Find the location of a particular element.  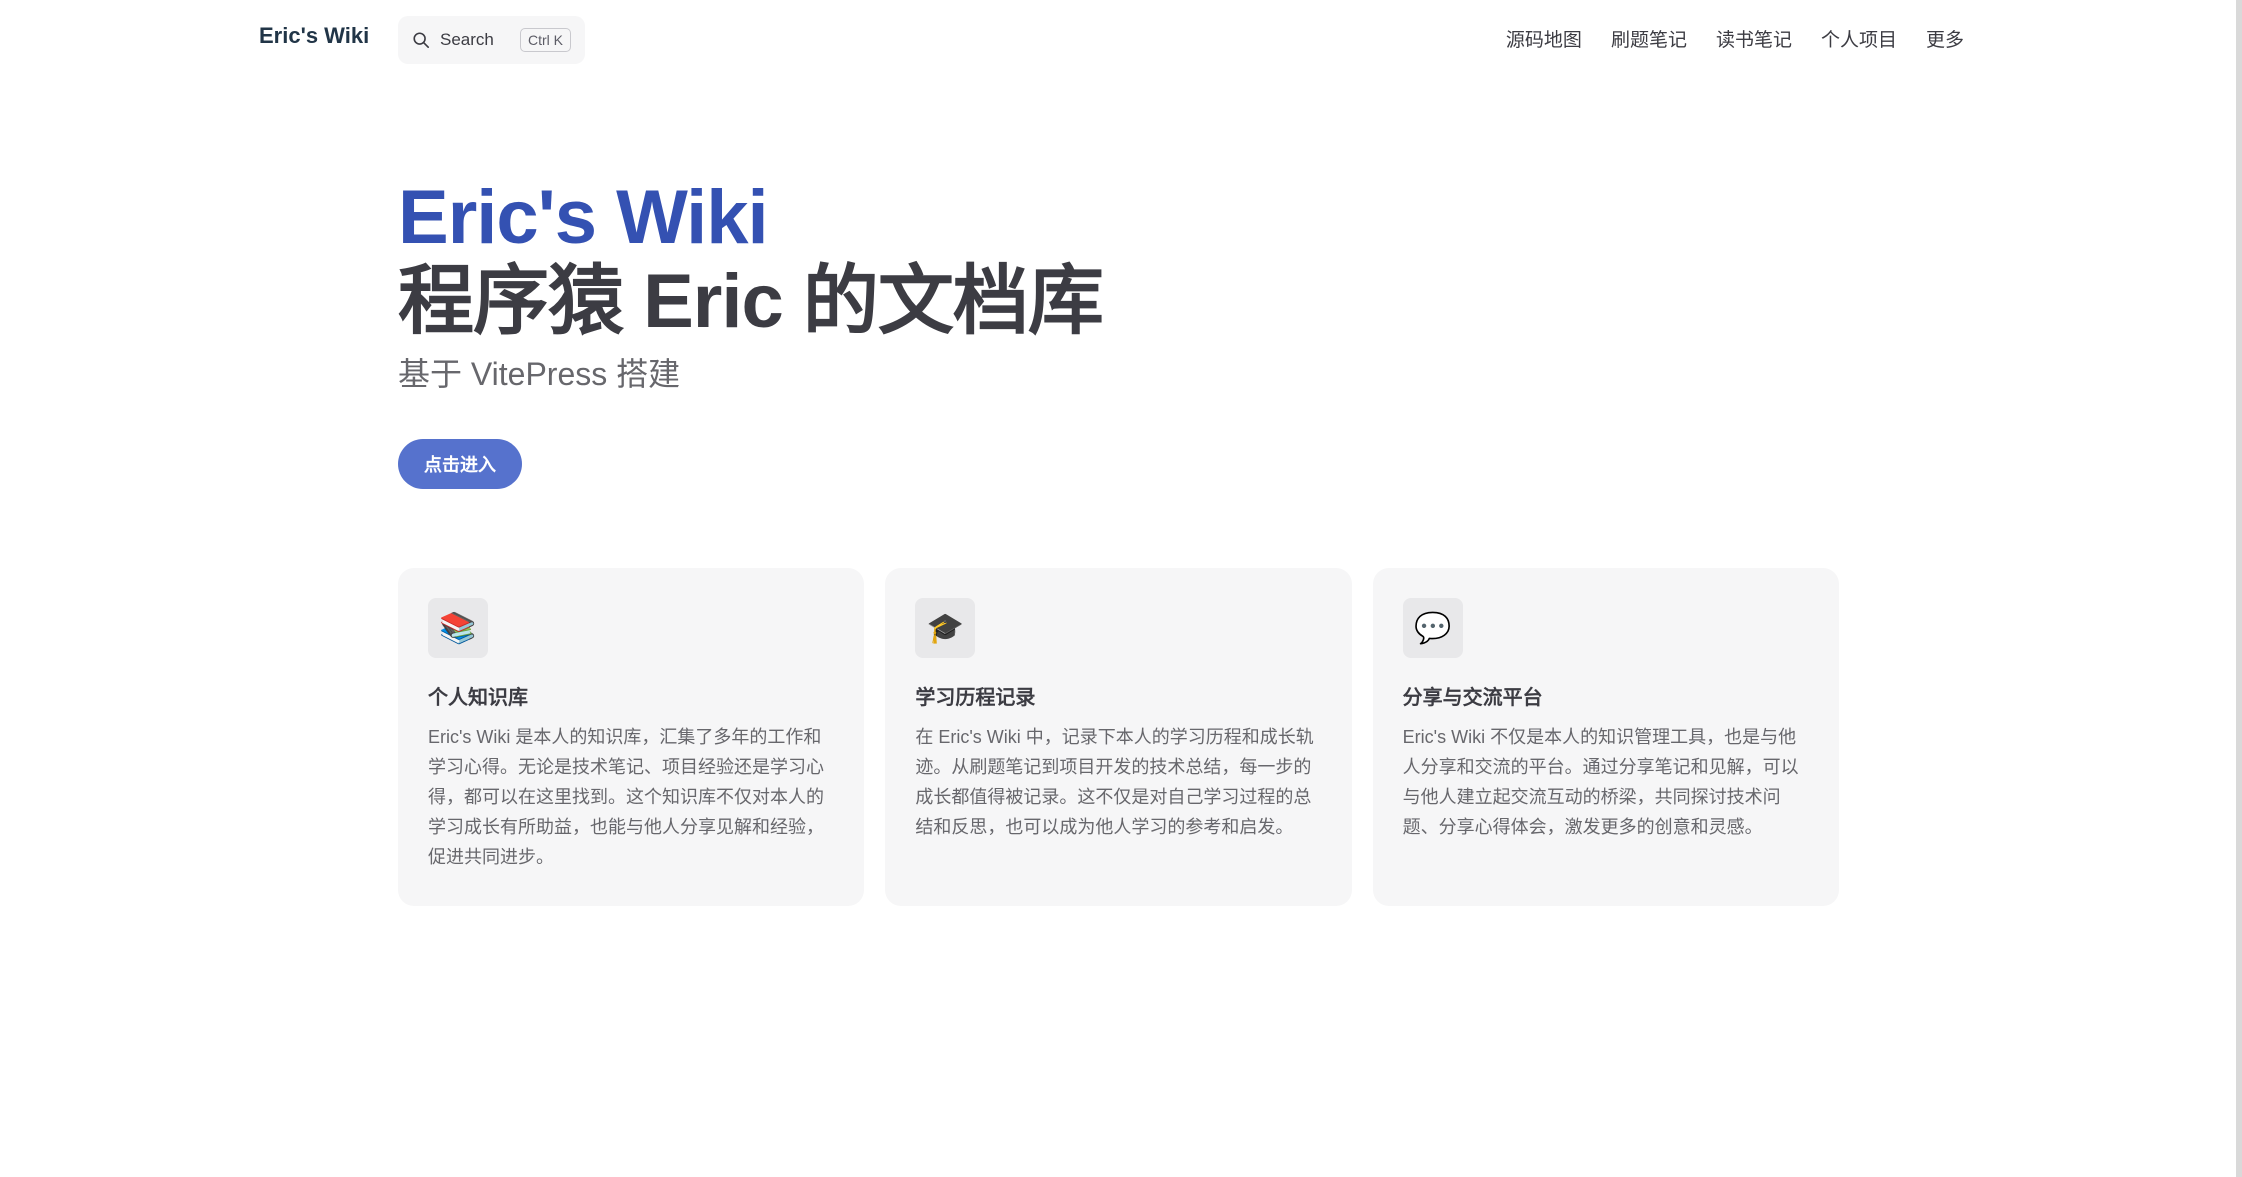

site-title: Eric's Wiki is located at coordinates (314, 36).